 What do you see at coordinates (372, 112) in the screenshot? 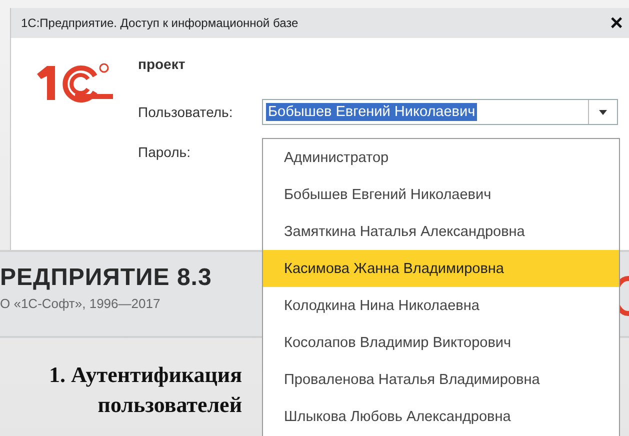
I see `selected-text: Бобышев Евгений Николаевич` at bounding box center [372, 112].